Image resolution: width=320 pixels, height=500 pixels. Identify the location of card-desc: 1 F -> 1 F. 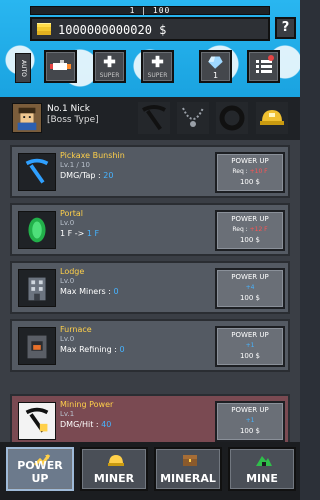
(80, 233).